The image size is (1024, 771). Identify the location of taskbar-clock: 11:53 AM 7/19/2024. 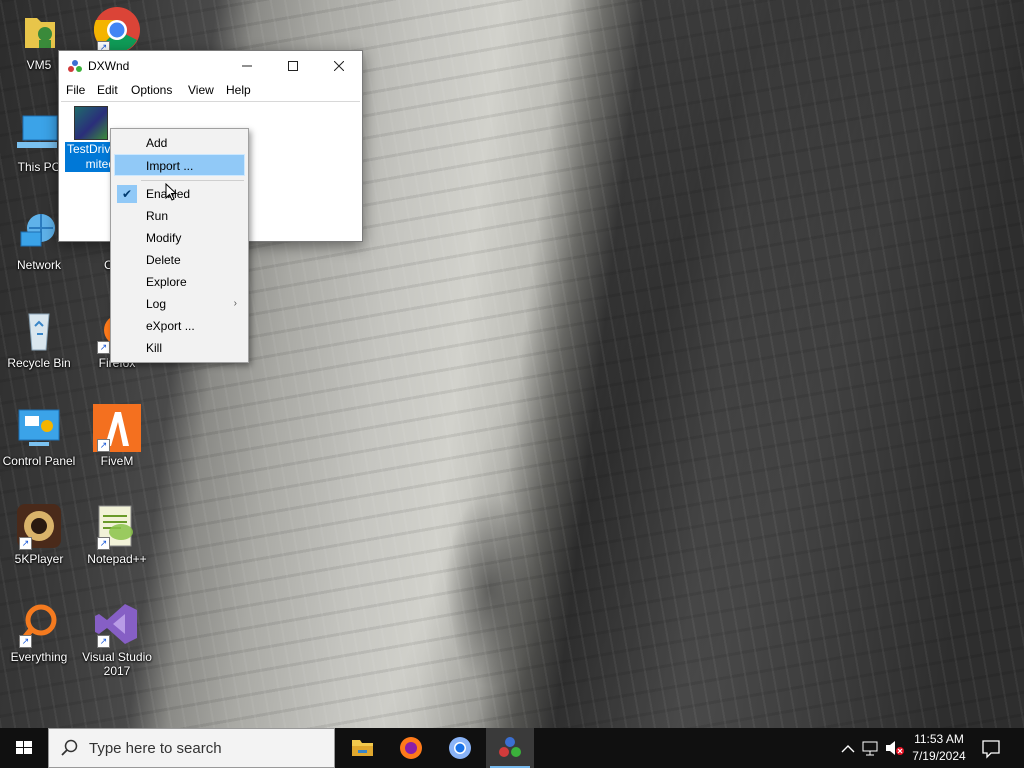
(939, 748).